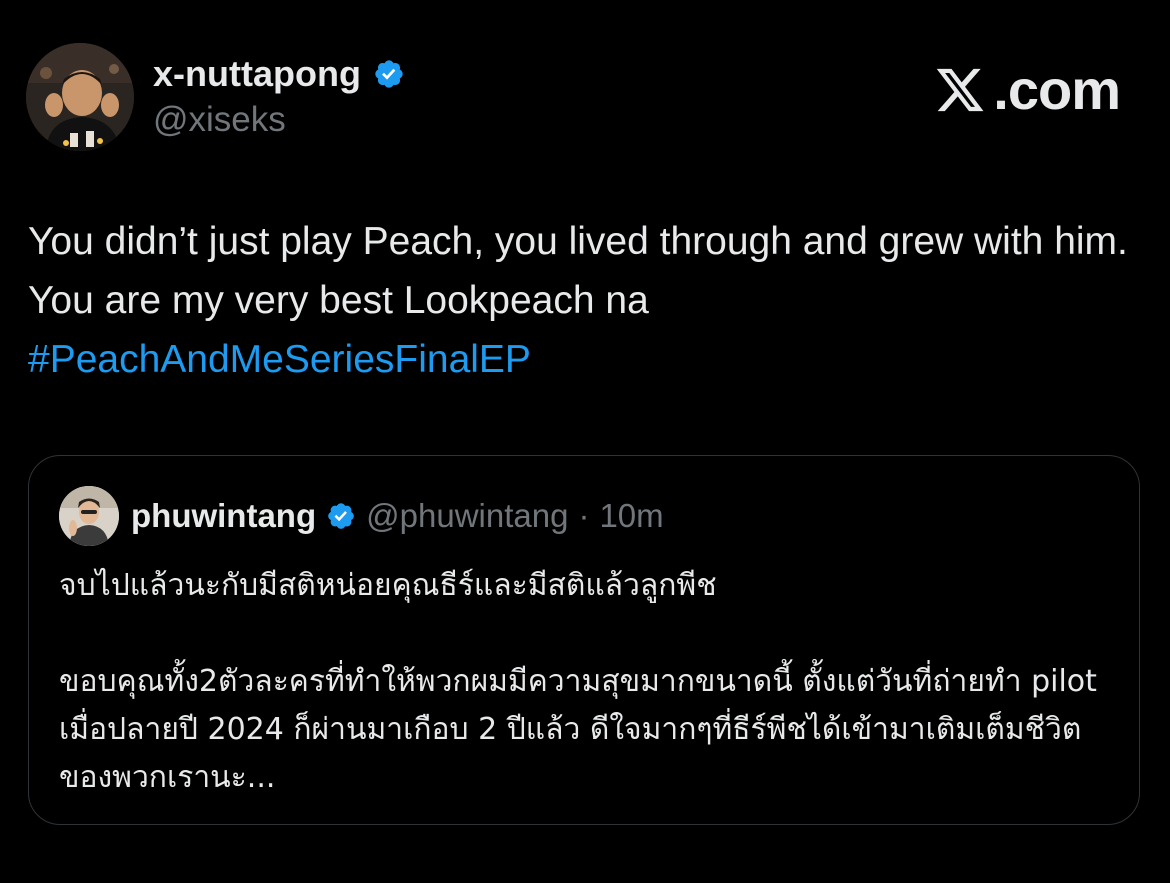 The height and width of the screenshot is (883, 1170). Describe the element at coordinates (1057, 89) in the screenshot. I see `brand-domain-text: .com` at that location.